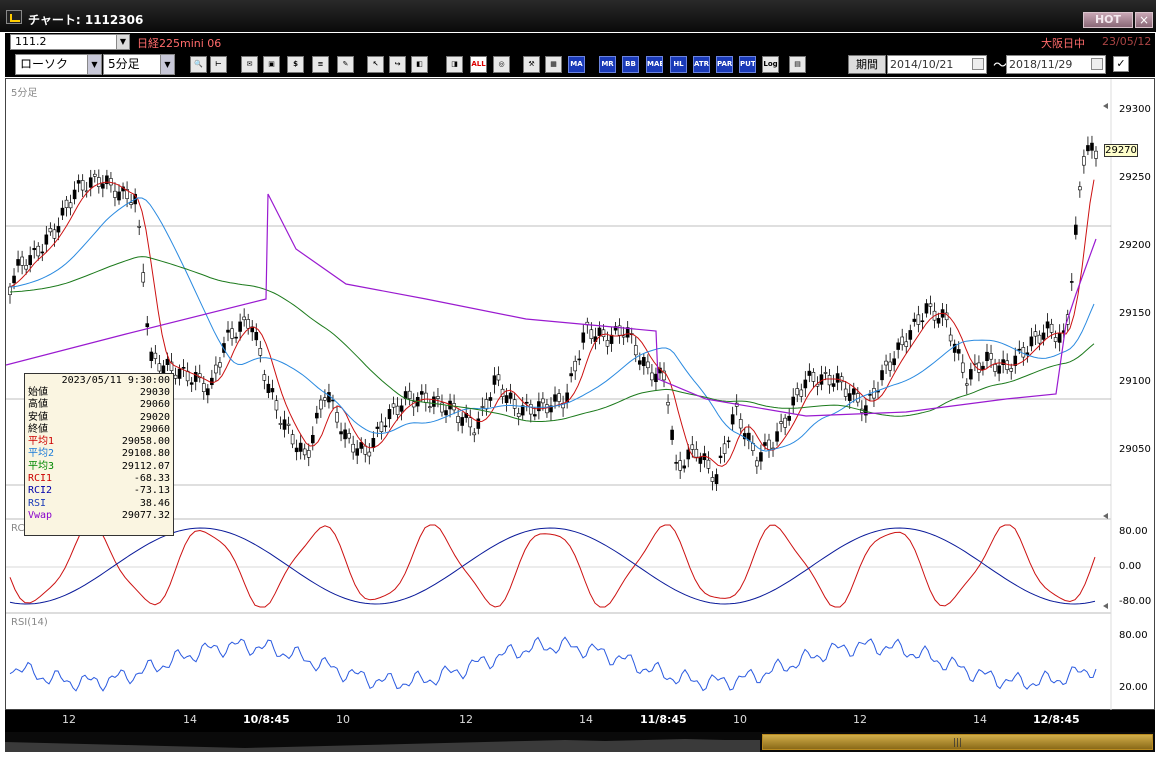 The image size is (1156, 760). I want to click on info-value: -73.13, so click(151, 491).